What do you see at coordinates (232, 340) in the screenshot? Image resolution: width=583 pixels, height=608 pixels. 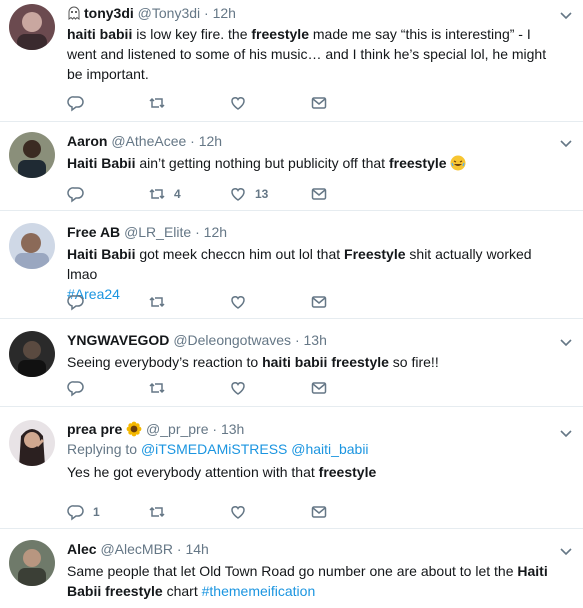 I see `user-handle: @Deleongotwaves` at bounding box center [232, 340].